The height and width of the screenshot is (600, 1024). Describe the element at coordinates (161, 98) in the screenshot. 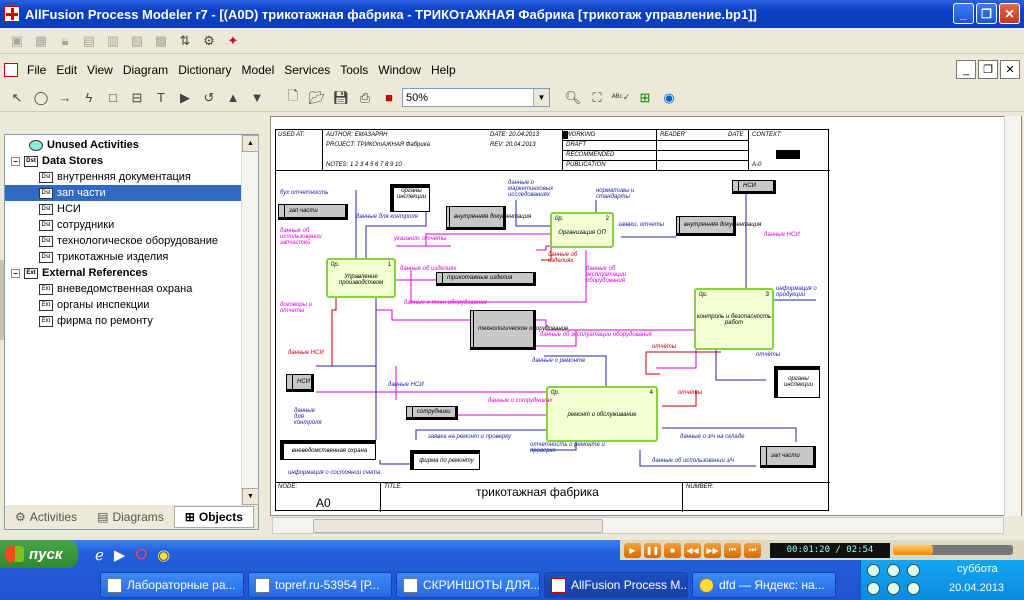

I see `text-tool-icon: T` at that location.